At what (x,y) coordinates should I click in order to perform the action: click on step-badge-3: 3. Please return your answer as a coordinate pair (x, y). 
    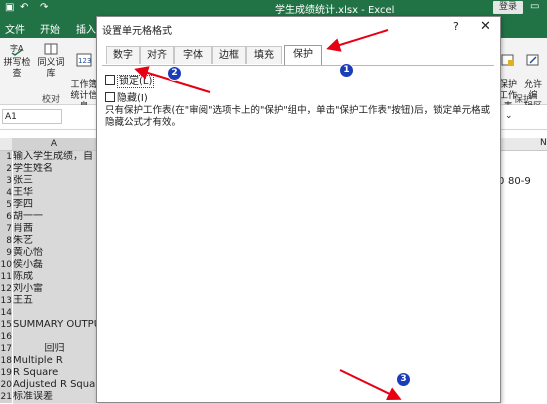
    Looking at the image, I should click on (403, 379).